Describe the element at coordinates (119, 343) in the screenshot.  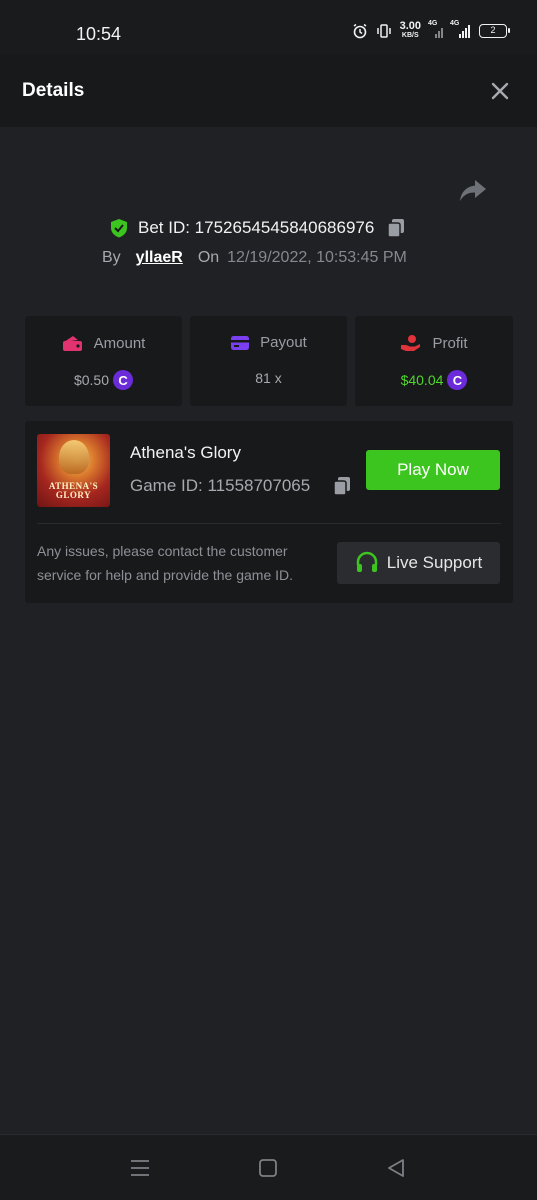
I see `stat-label-amount: Amount` at that location.